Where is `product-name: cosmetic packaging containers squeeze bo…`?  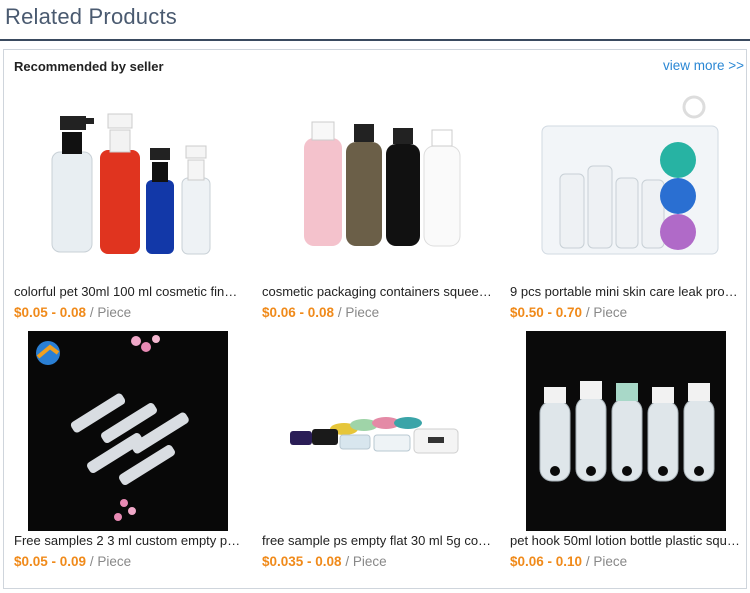
product-name: cosmetic packaging containers squeeze bo… is located at coordinates (377, 291).